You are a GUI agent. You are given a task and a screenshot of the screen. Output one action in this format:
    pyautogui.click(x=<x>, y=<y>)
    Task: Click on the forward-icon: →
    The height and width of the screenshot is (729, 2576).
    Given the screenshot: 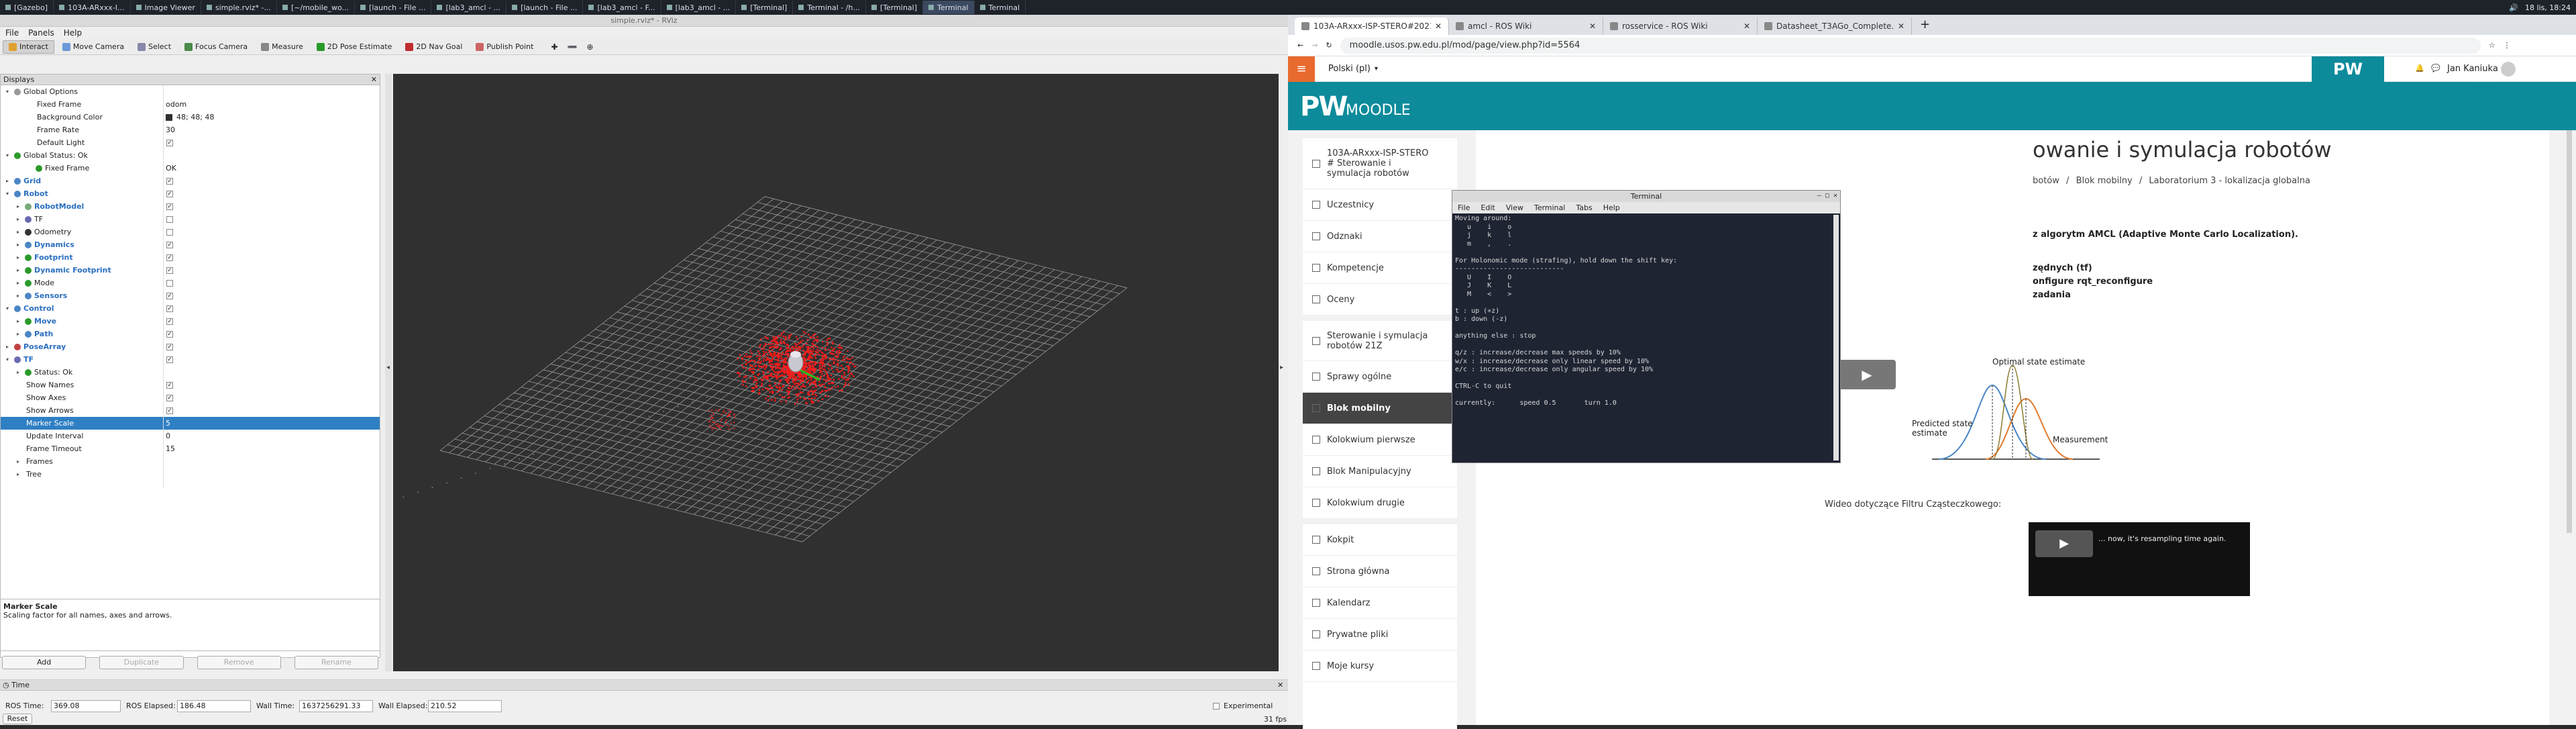 What is the action you would take?
    pyautogui.click(x=1314, y=46)
    